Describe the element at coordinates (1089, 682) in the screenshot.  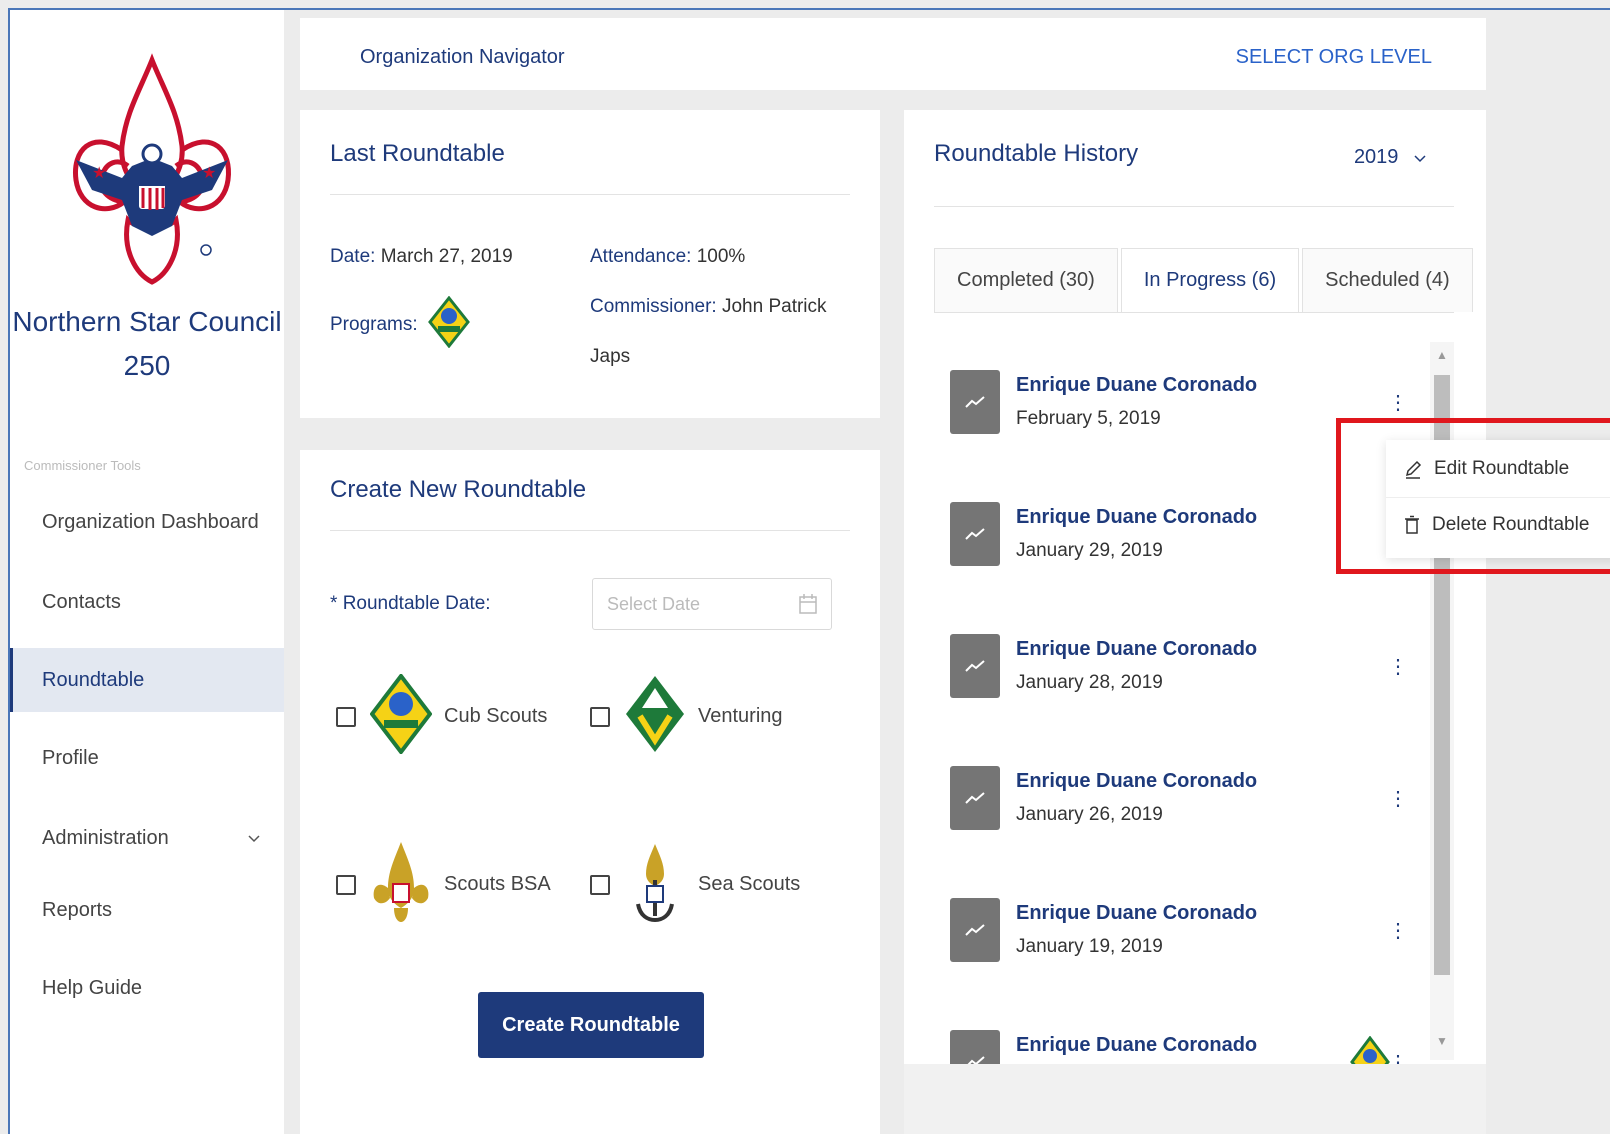
I see `roundtable-date: January 28, 2019` at that location.